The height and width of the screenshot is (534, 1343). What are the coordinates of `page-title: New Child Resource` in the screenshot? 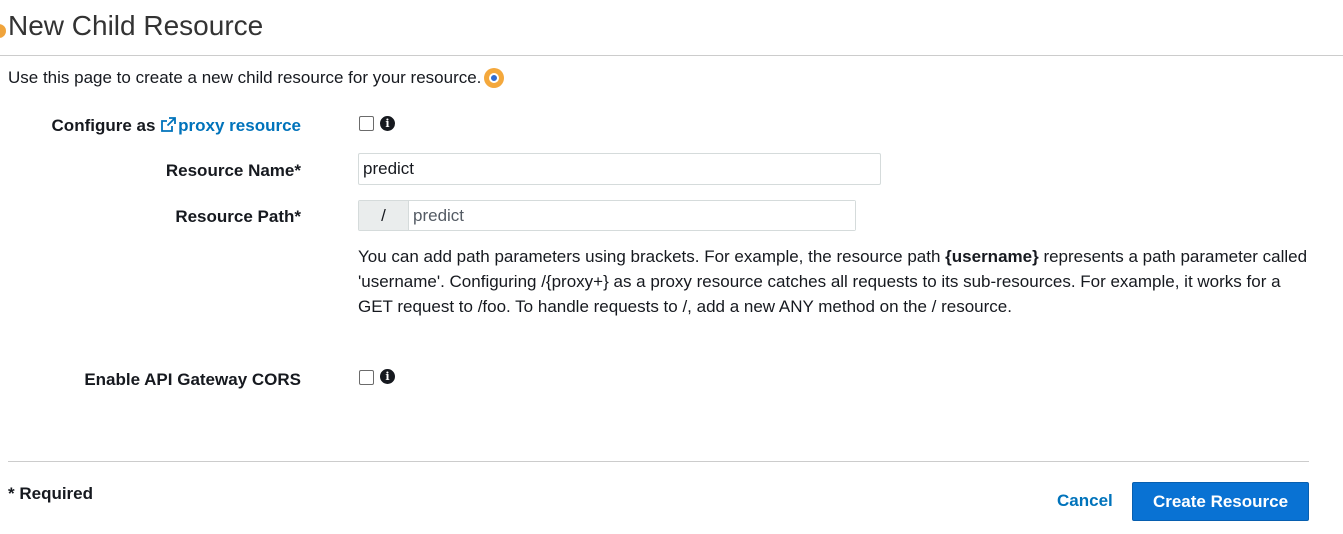 It's located at (136, 25).